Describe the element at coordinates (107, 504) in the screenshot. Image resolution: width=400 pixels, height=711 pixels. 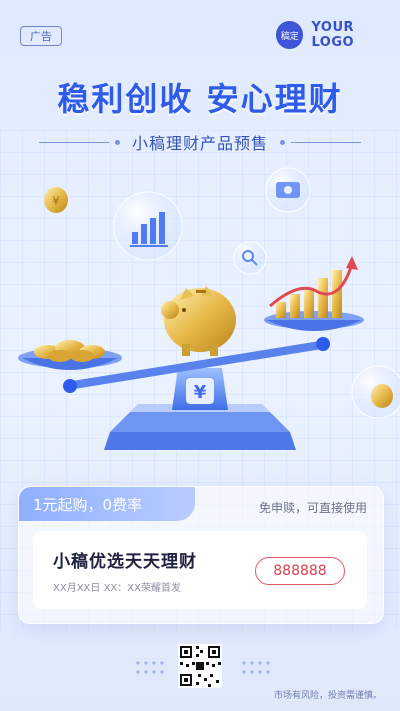
I see `card-tab: 1元起购，0费率` at that location.